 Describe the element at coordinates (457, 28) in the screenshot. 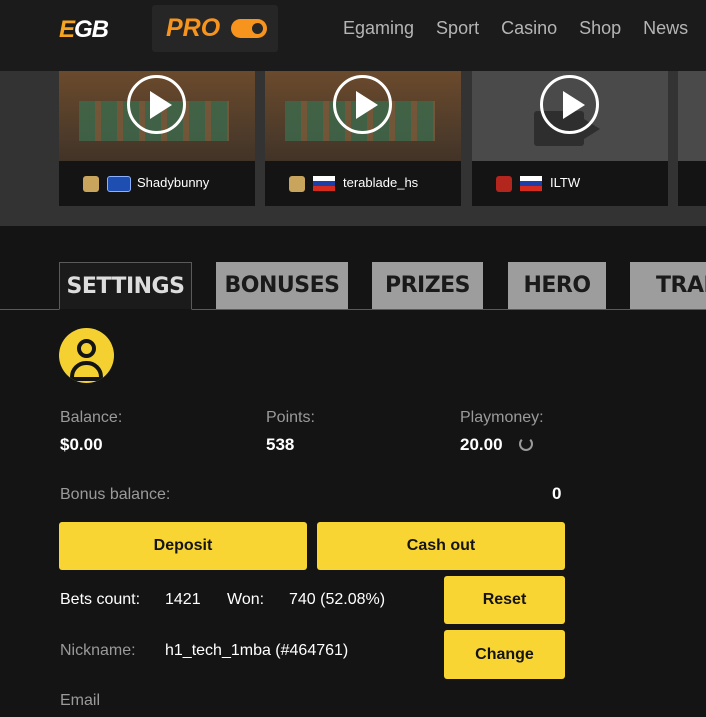

I see `nav-sport: Sport` at that location.